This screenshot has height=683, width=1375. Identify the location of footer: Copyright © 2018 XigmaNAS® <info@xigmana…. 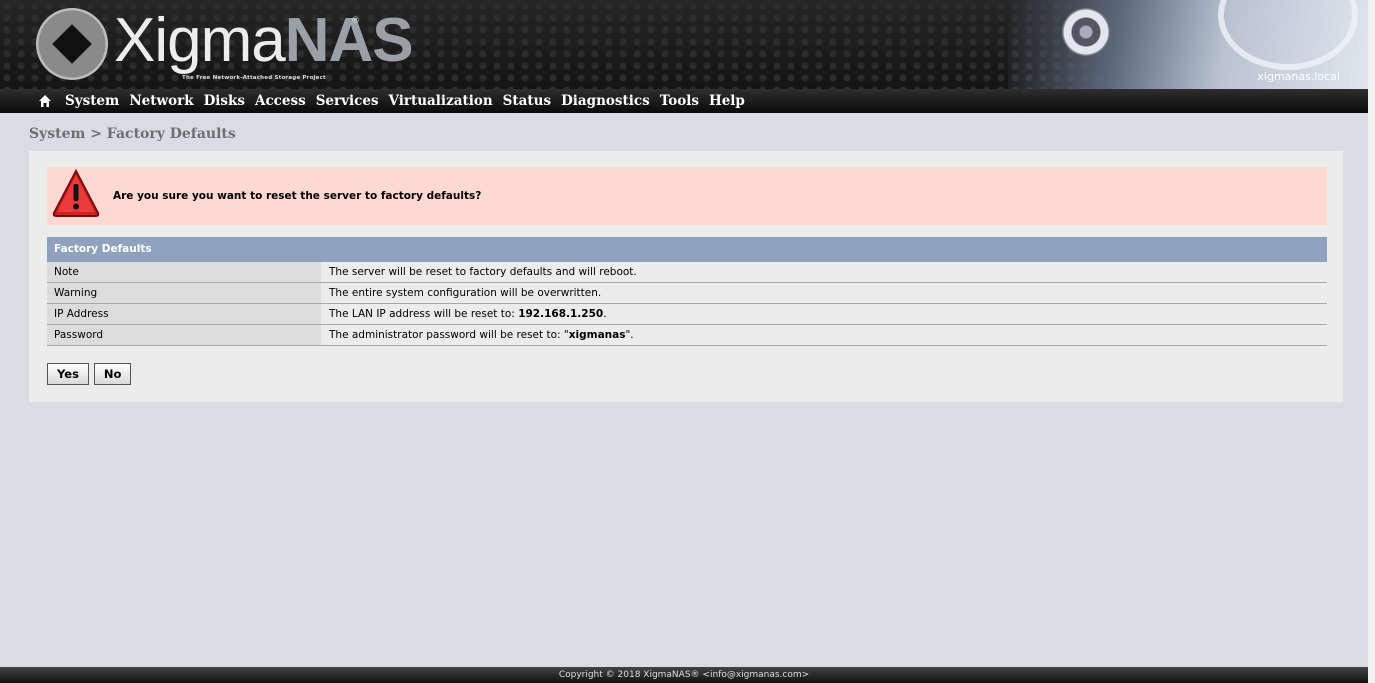
(684, 675).